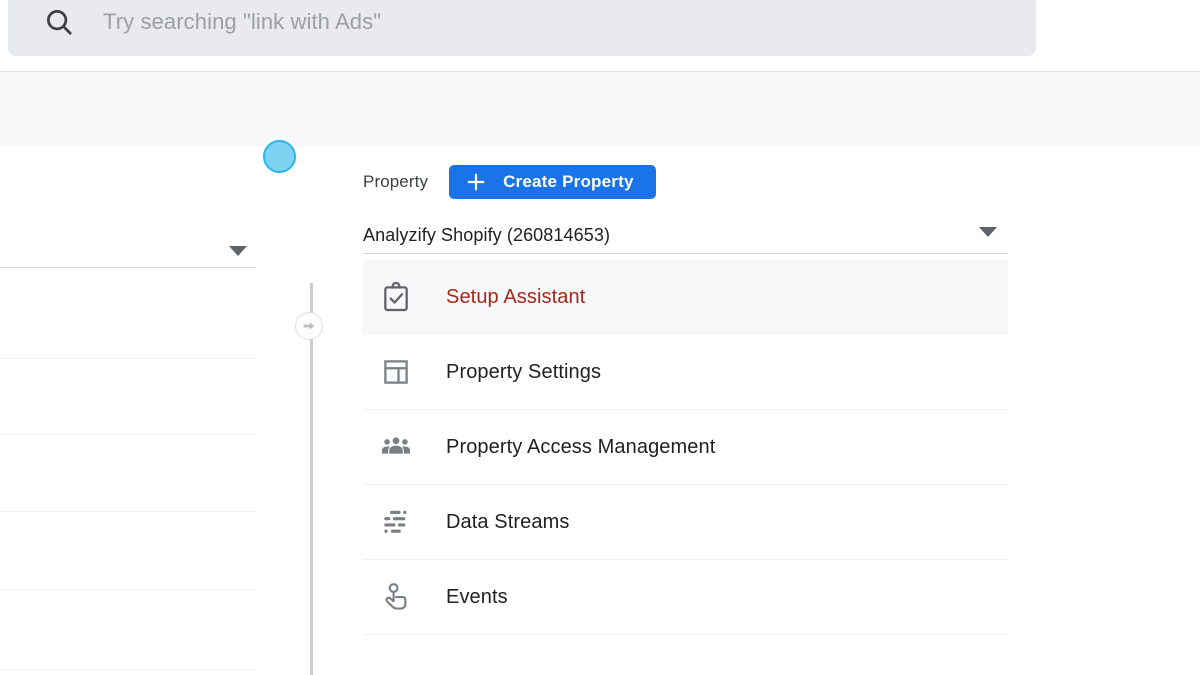  I want to click on account-selector, so click(128, 252).